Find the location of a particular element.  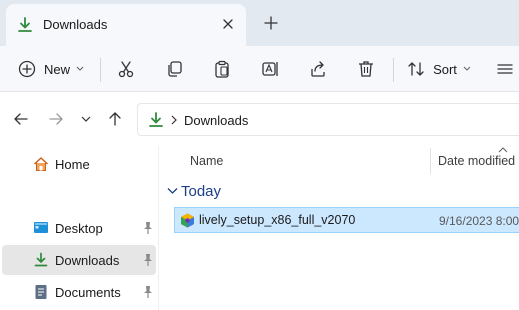

plus-icon is located at coordinates (271, 23).